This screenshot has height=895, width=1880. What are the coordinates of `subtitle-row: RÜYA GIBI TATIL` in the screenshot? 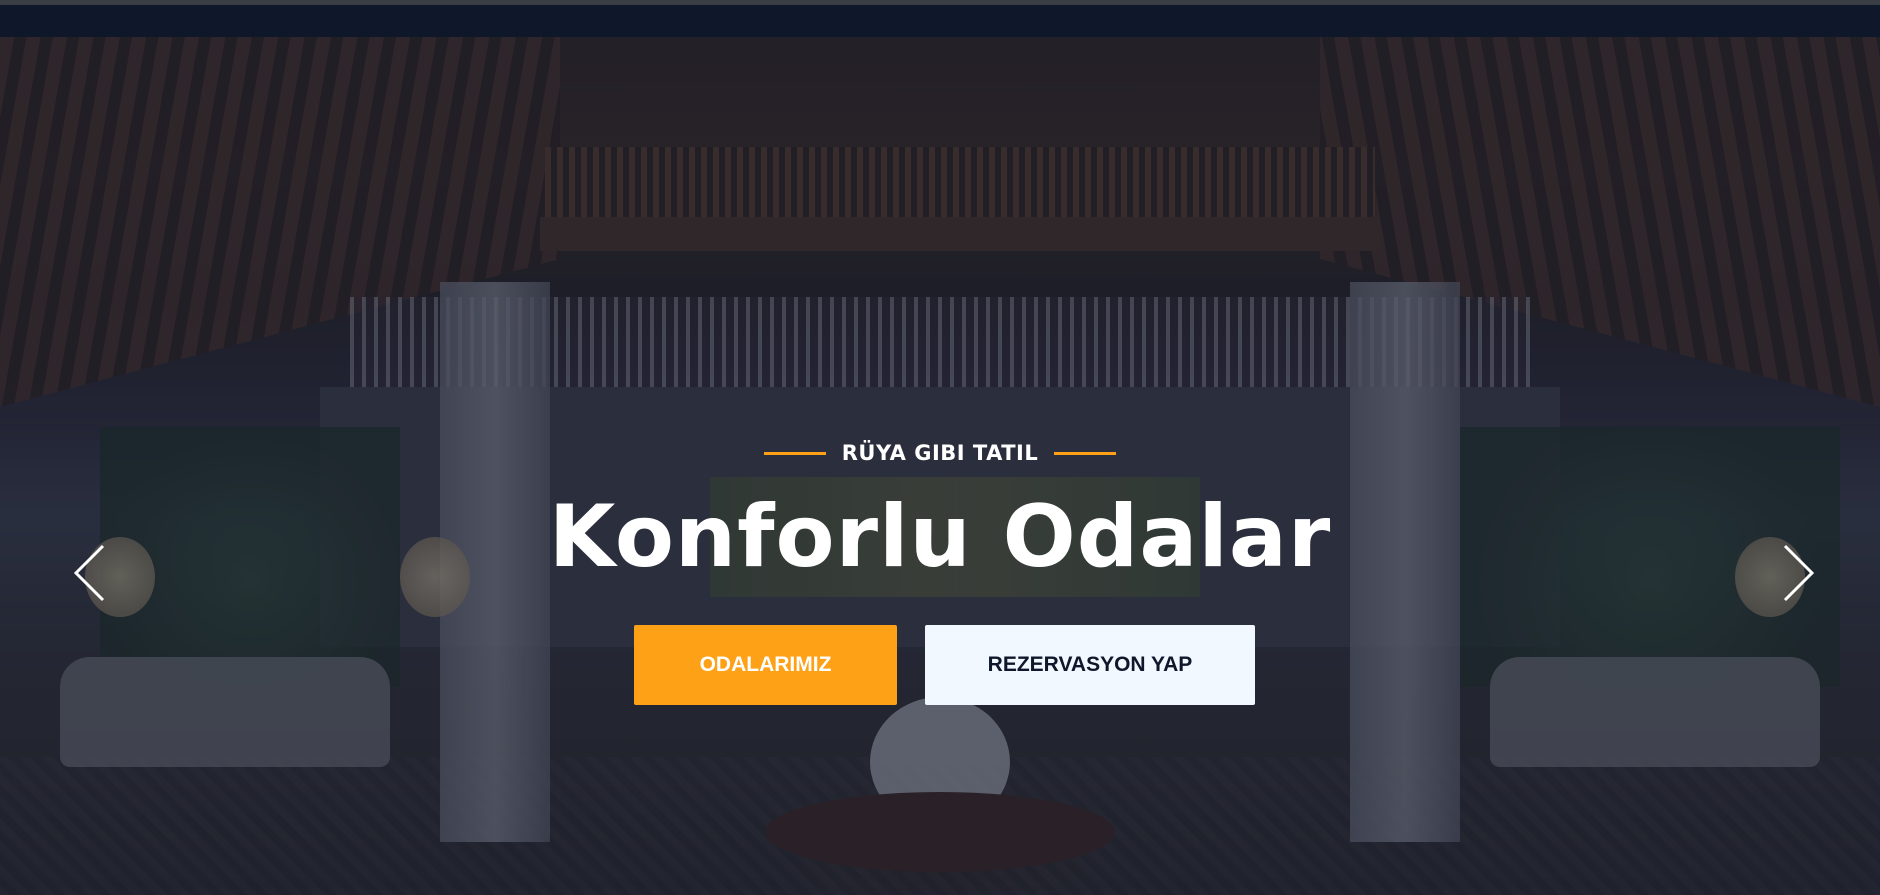 It's located at (940, 453).